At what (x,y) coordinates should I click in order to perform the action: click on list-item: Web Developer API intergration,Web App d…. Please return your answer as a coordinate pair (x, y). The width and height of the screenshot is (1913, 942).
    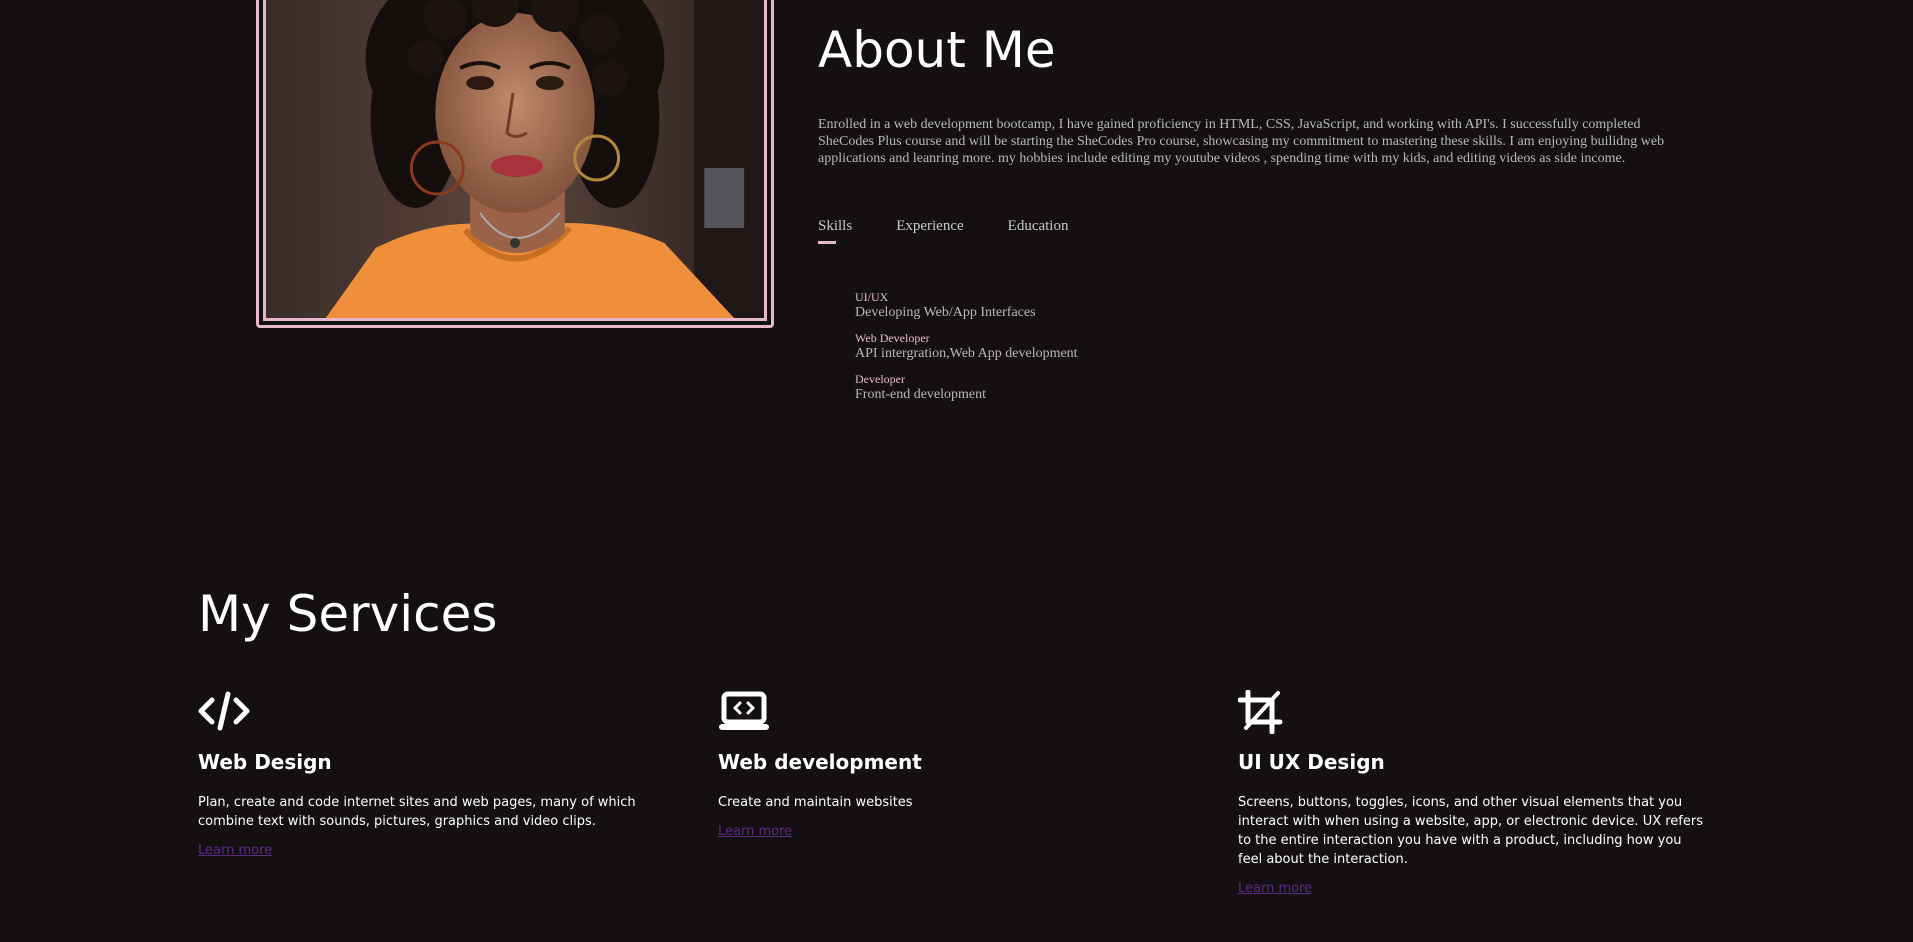
    Looking at the image, I should click on (966, 346).